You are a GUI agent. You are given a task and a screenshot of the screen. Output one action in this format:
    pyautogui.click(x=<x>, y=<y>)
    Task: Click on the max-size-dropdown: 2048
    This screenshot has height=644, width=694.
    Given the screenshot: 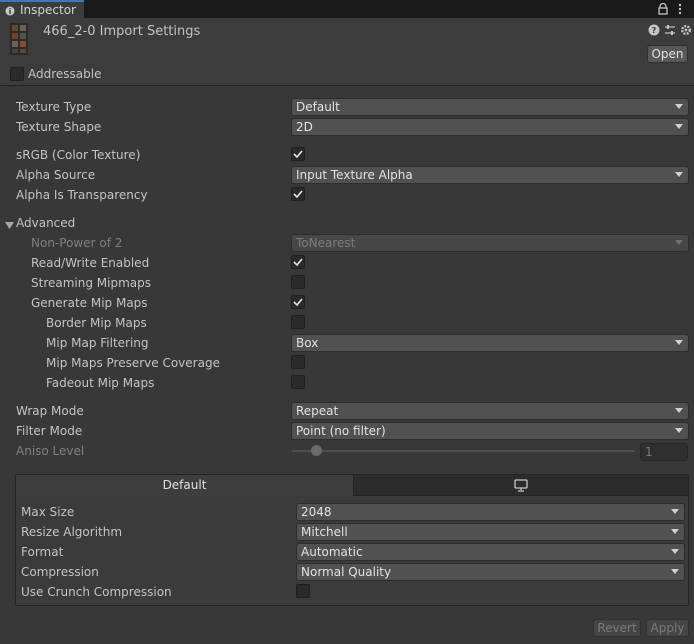 What is the action you would take?
    pyautogui.click(x=490, y=512)
    